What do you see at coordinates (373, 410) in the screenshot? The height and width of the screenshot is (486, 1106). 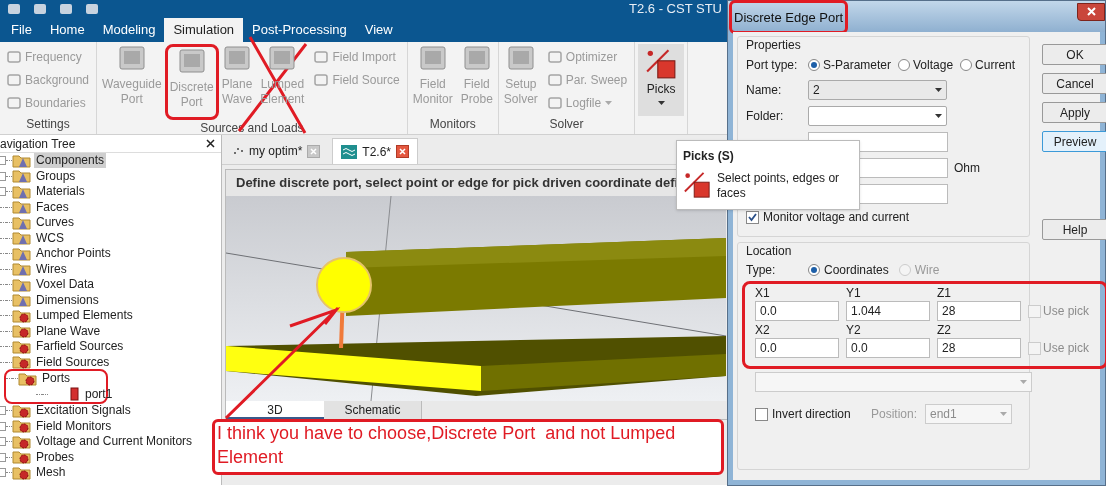 I see `canvas-tab: Schematic` at bounding box center [373, 410].